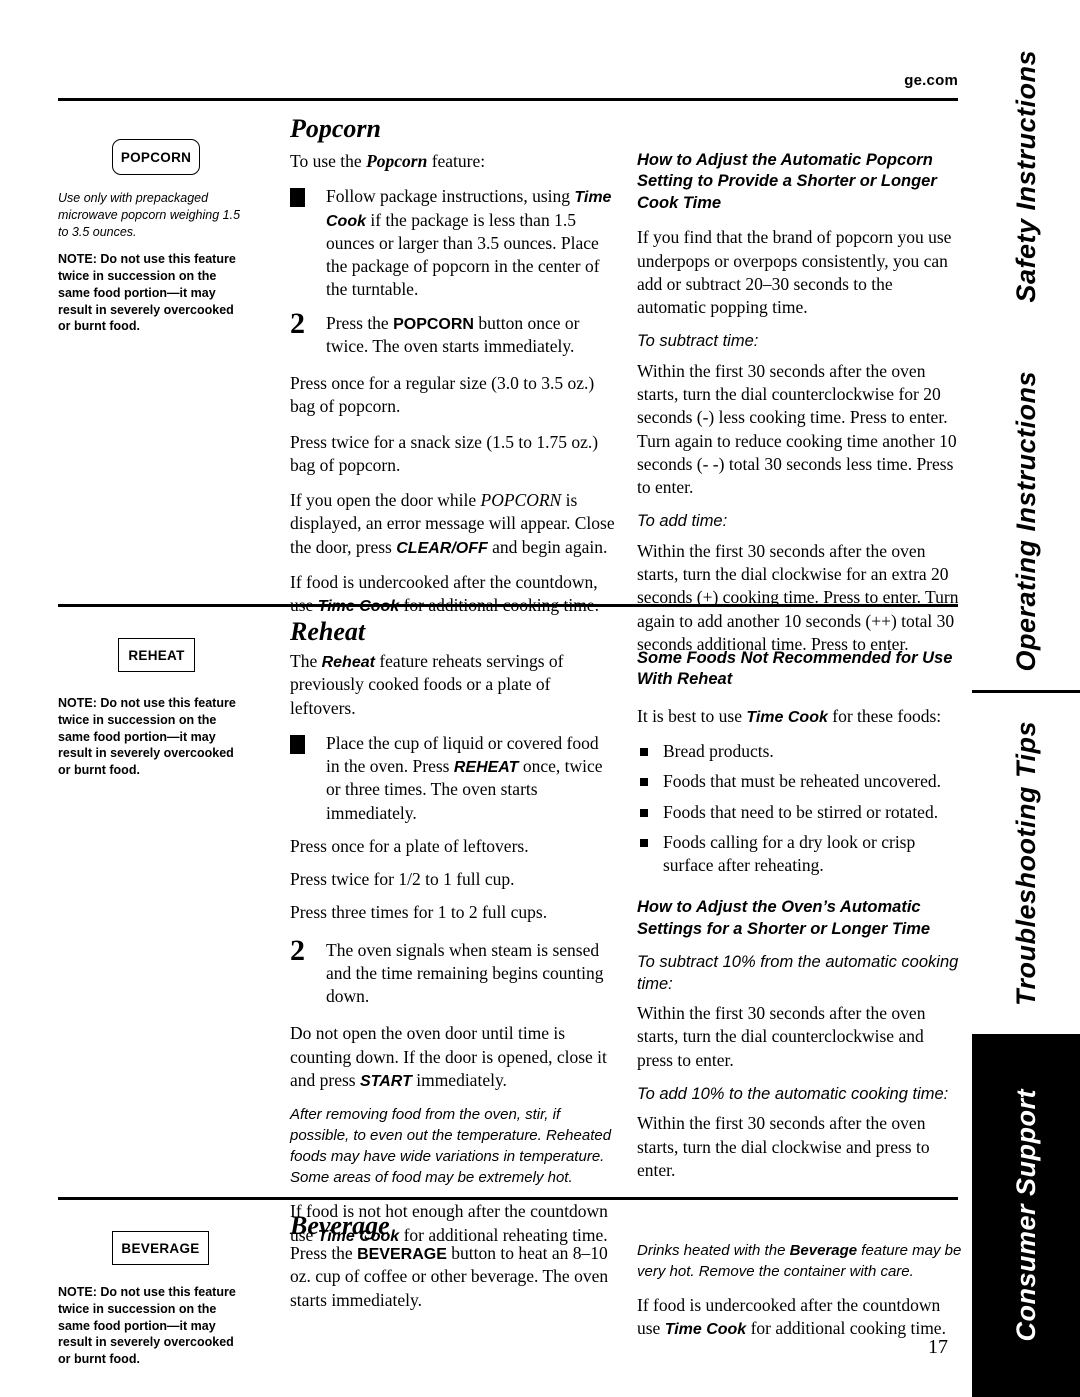 This screenshot has height=1397, width=1080. Describe the element at coordinates (402, 879) in the screenshot. I see `reheat-press-twice: Press twice for 1/2 to 1 full cup.` at that location.